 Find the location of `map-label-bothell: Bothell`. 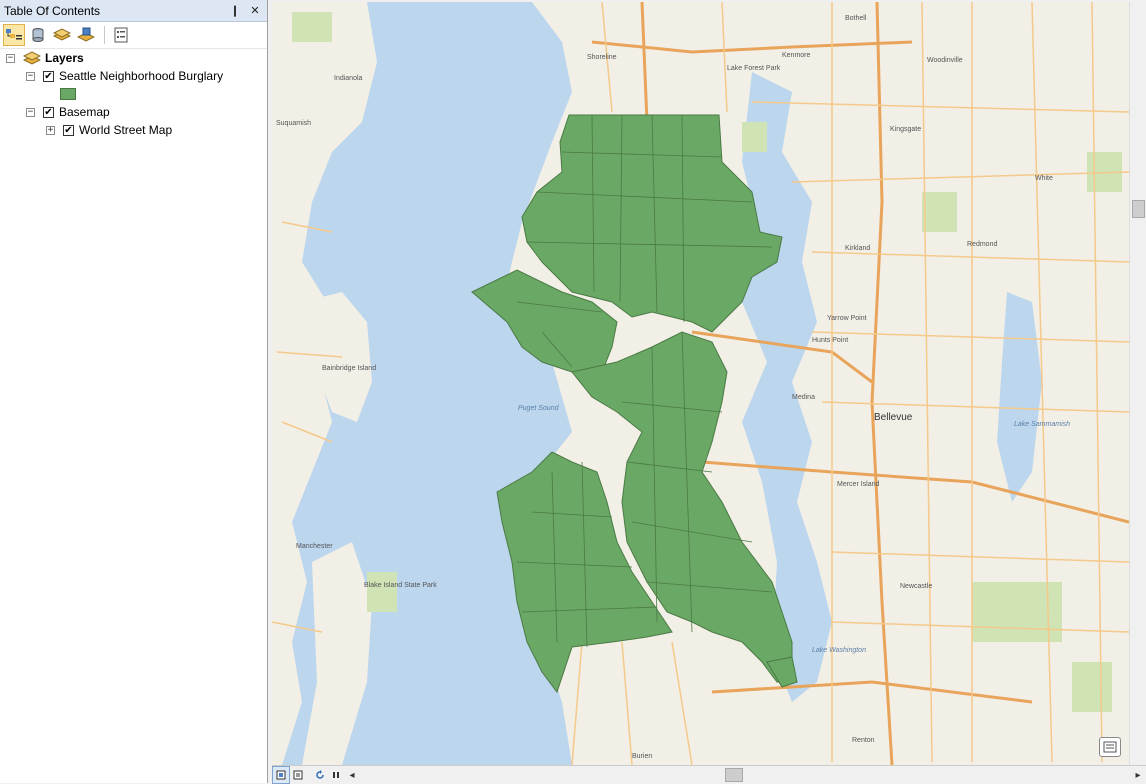

map-label-bothell: Bothell is located at coordinates (856, 18).